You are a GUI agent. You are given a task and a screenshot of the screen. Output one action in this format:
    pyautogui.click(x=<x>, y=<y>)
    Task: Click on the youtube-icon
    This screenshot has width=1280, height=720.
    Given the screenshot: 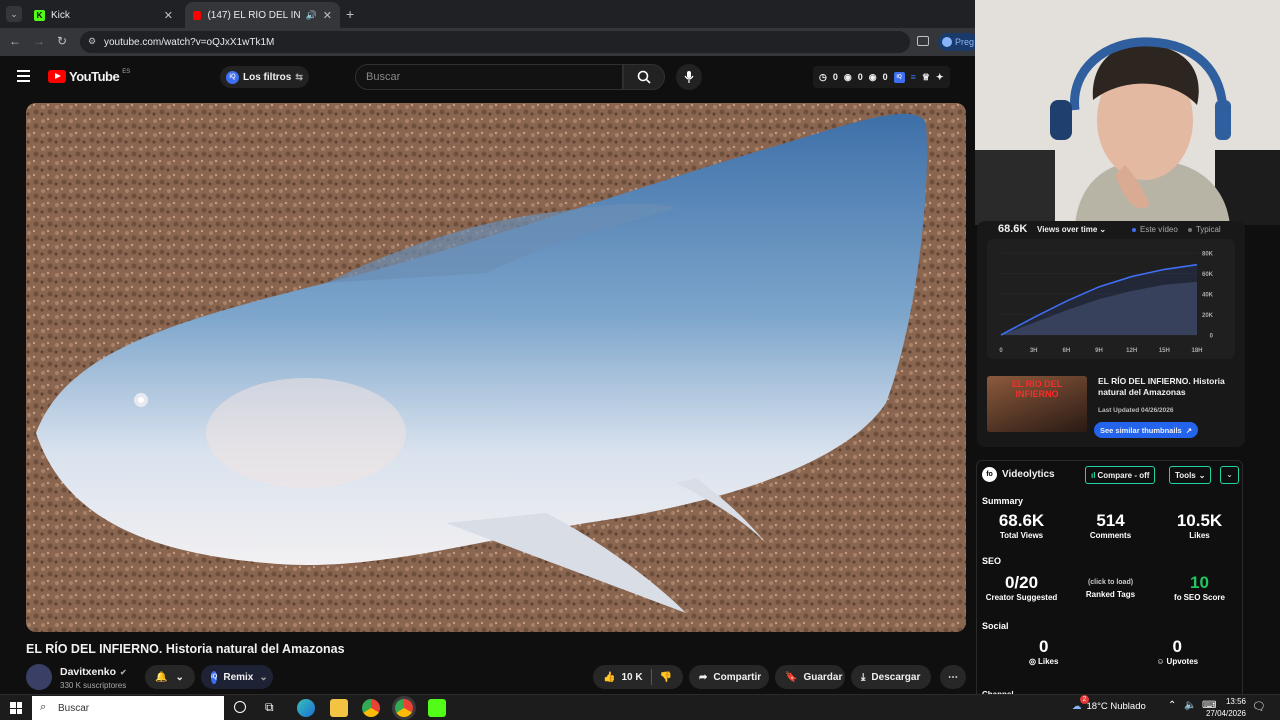 What is the action you would take?
    pyautogui.click(x=197, y=15)
    